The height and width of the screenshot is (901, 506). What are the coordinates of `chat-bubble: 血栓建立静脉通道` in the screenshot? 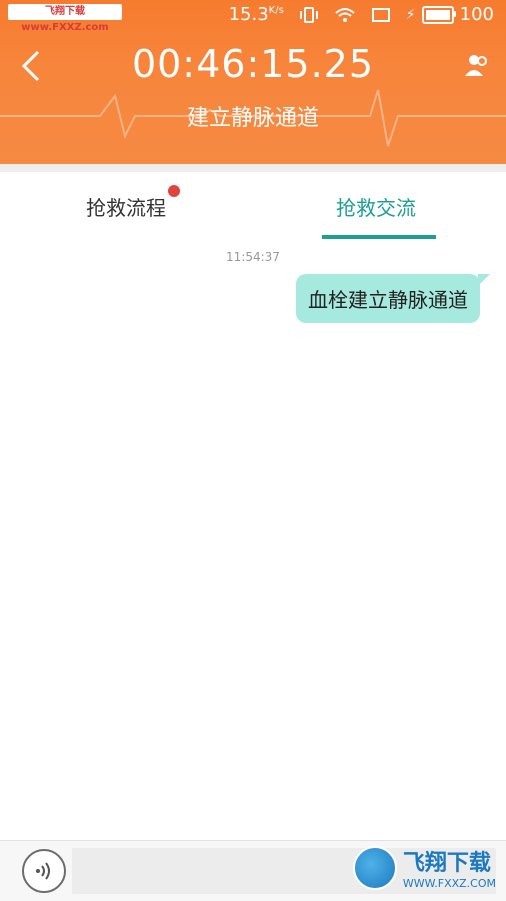 It's located at (393, 298).